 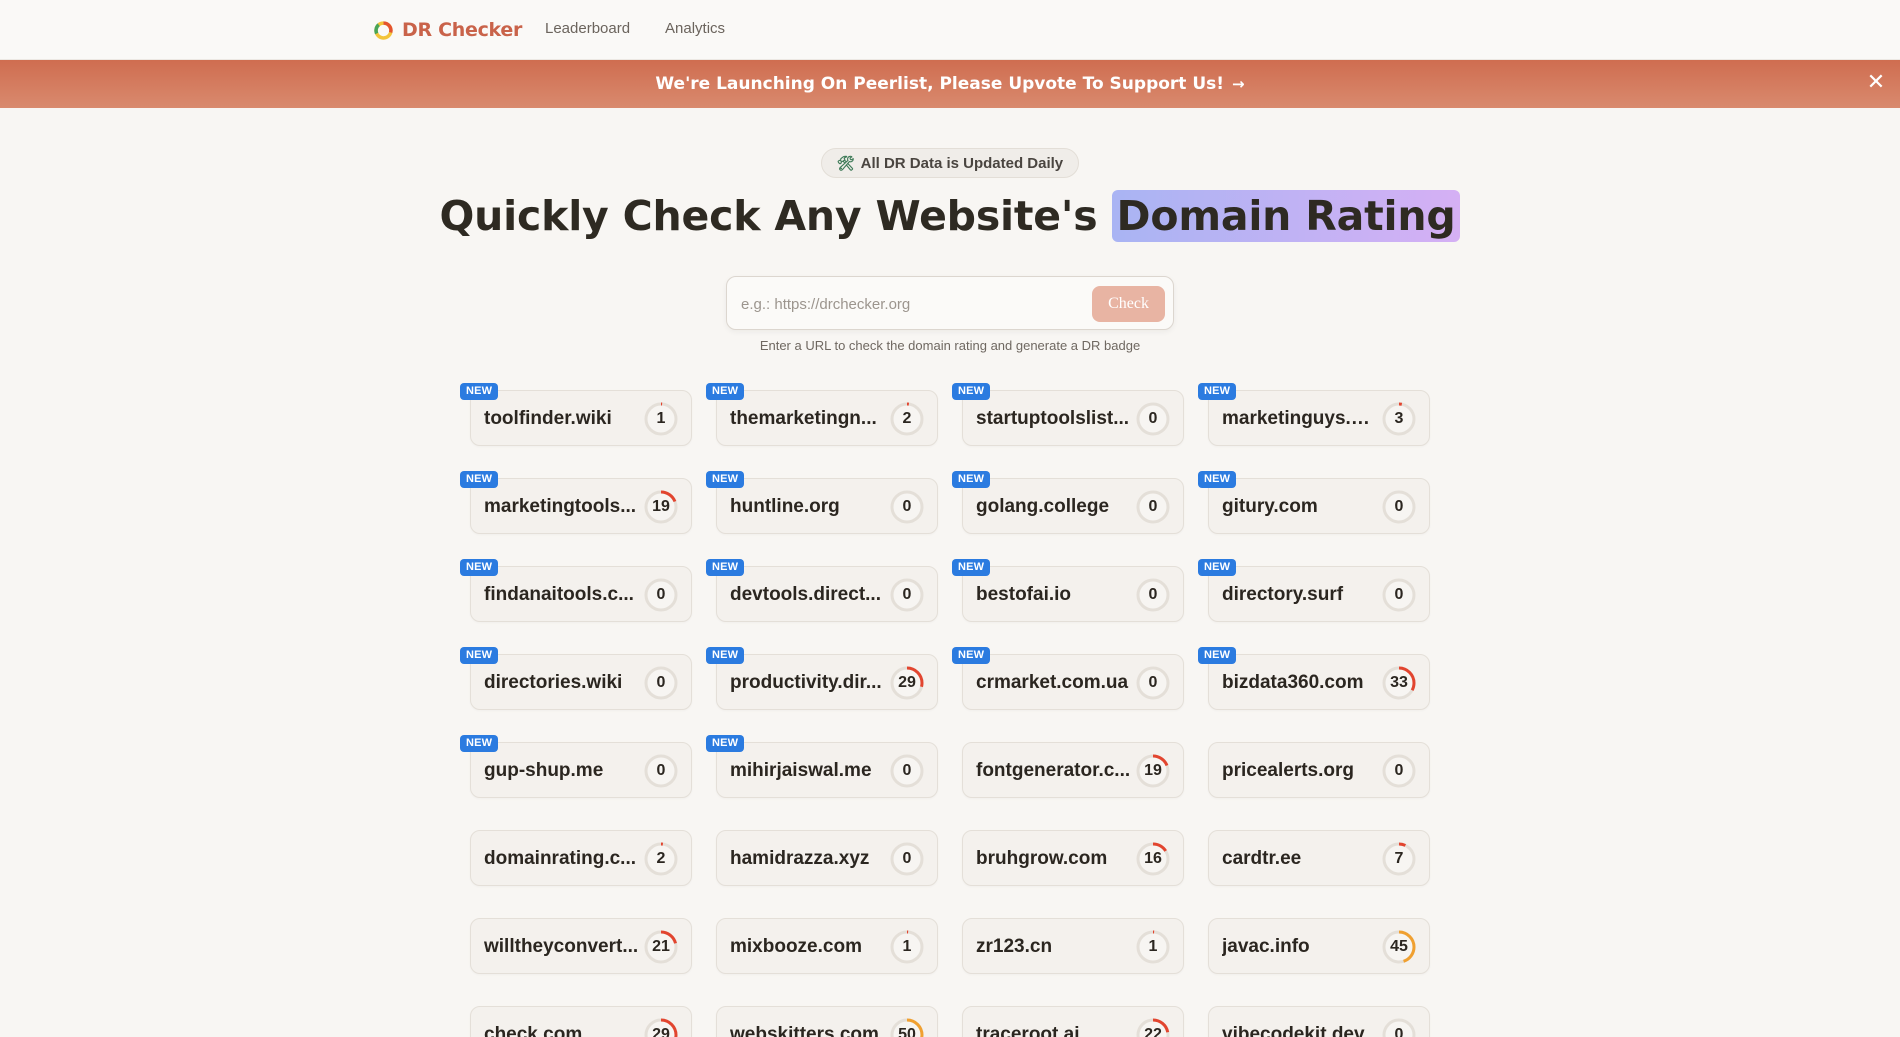 I want to click on site-card: NEW productivity.dir... 29, so click(x=822, y=678).